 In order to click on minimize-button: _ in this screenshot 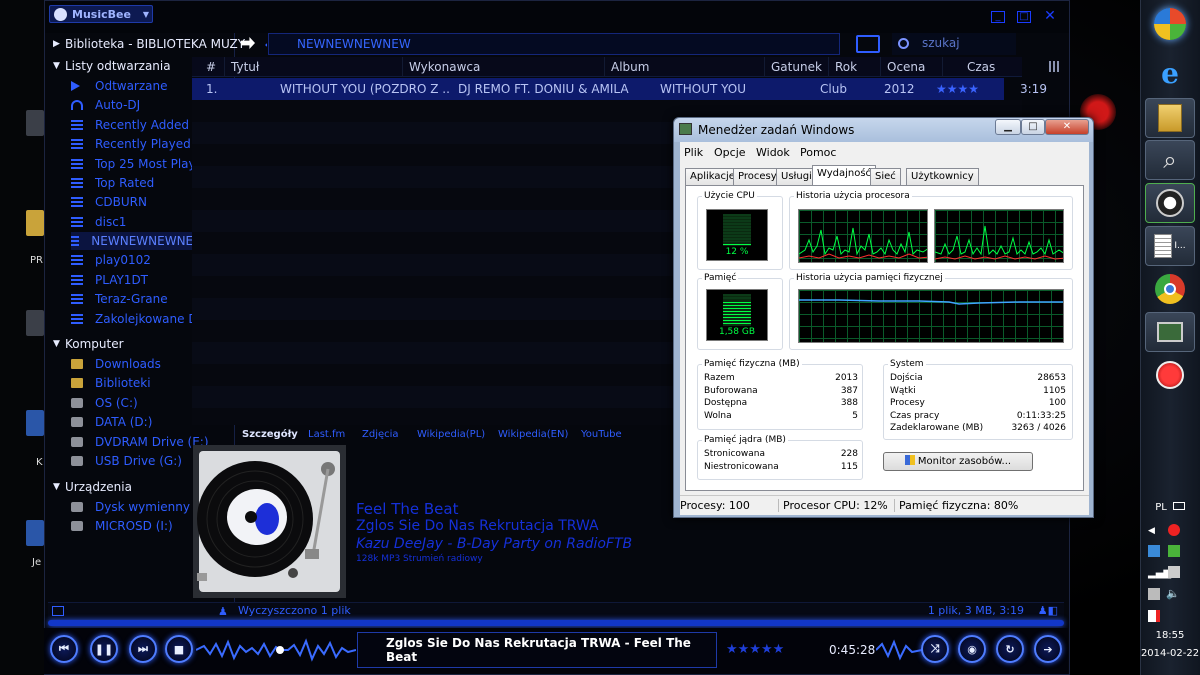, I will do `click(998, 17)`.